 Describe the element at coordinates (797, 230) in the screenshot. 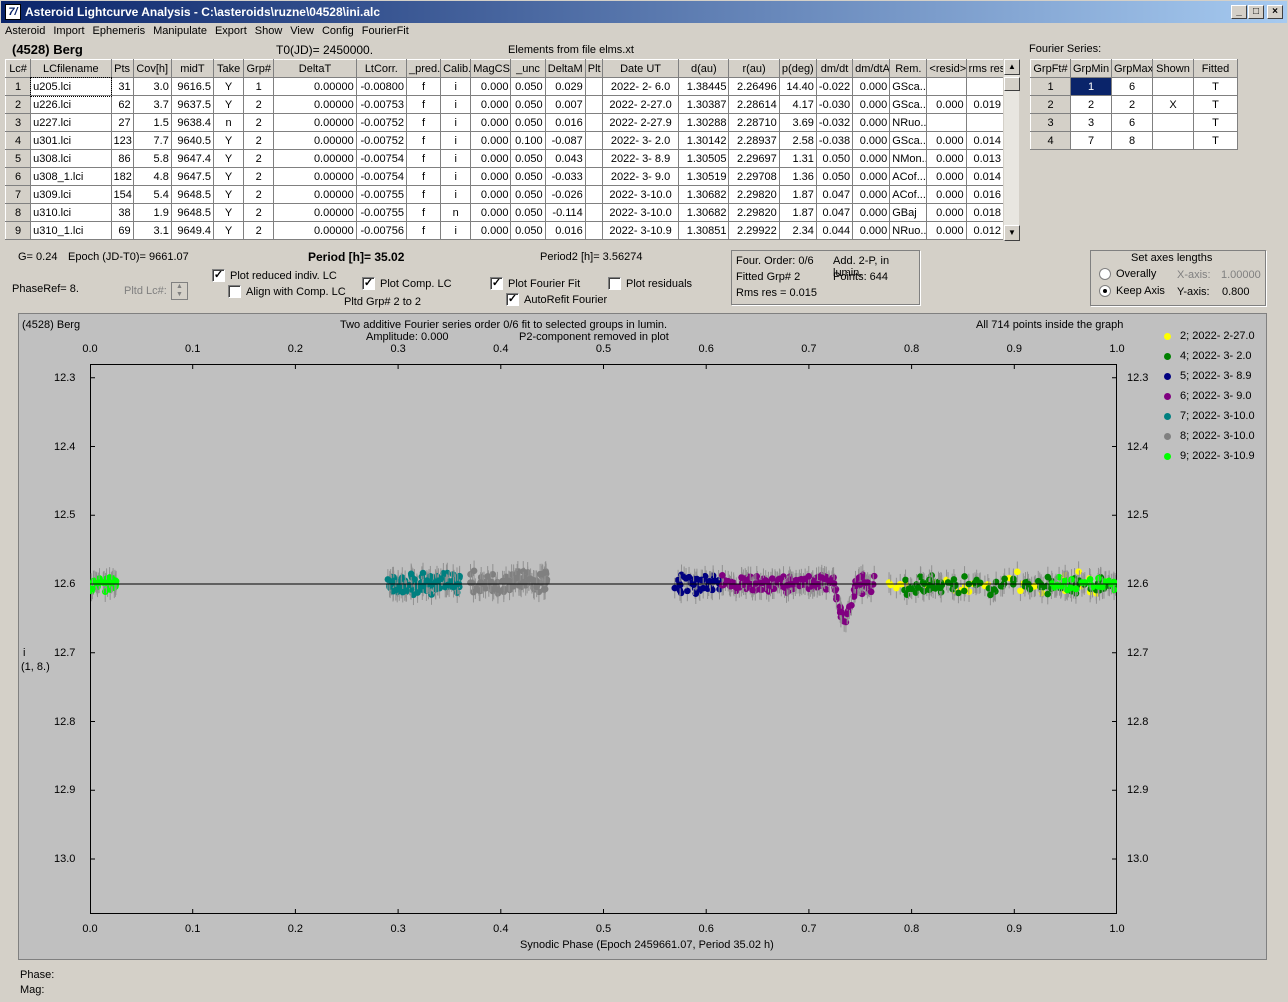

I see `lc-cell: 2.34` at that location.